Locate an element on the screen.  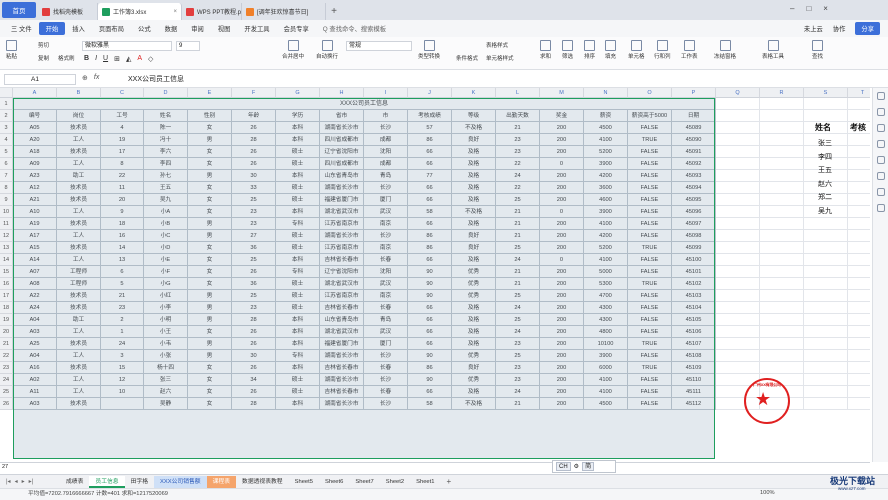
zoom-icon: ⊕ is located at coordinates (85, 78).